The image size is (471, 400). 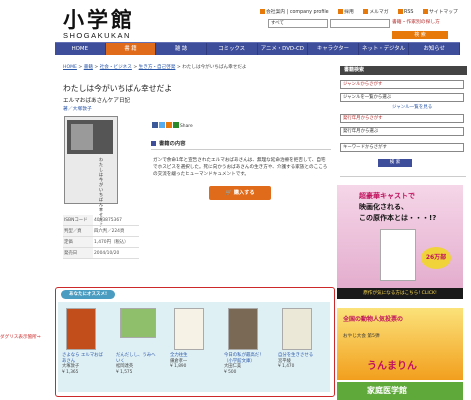 What do you see at coordinates (82, 137) in the screenshot?
I see `cover-photo-figure` at bounding box center [82, 137].